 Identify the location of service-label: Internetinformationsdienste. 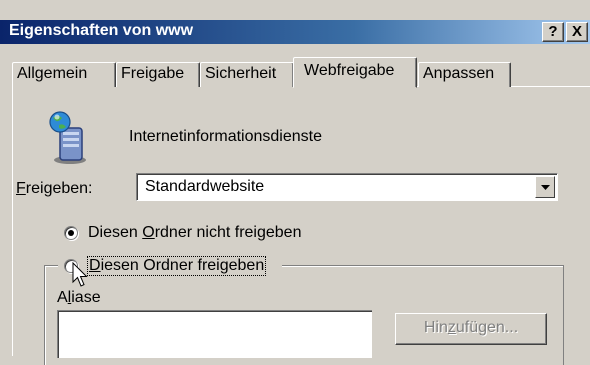
(225, 136).